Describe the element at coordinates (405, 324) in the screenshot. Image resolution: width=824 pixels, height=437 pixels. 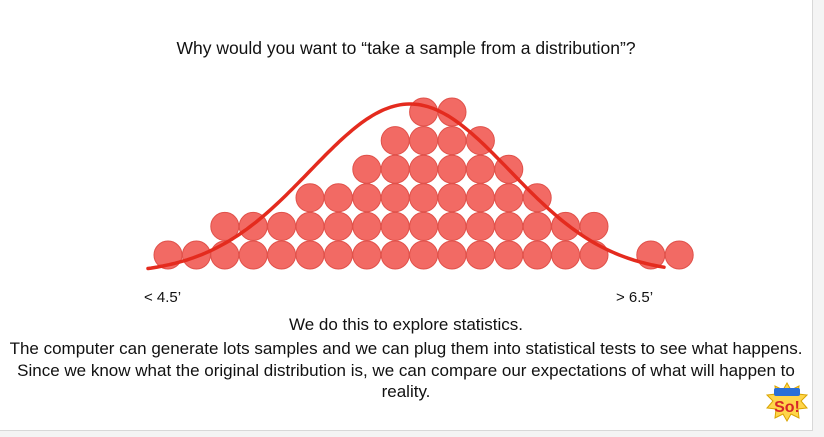
I see `explanation-heading: We do this to explore statistics.` at that location.